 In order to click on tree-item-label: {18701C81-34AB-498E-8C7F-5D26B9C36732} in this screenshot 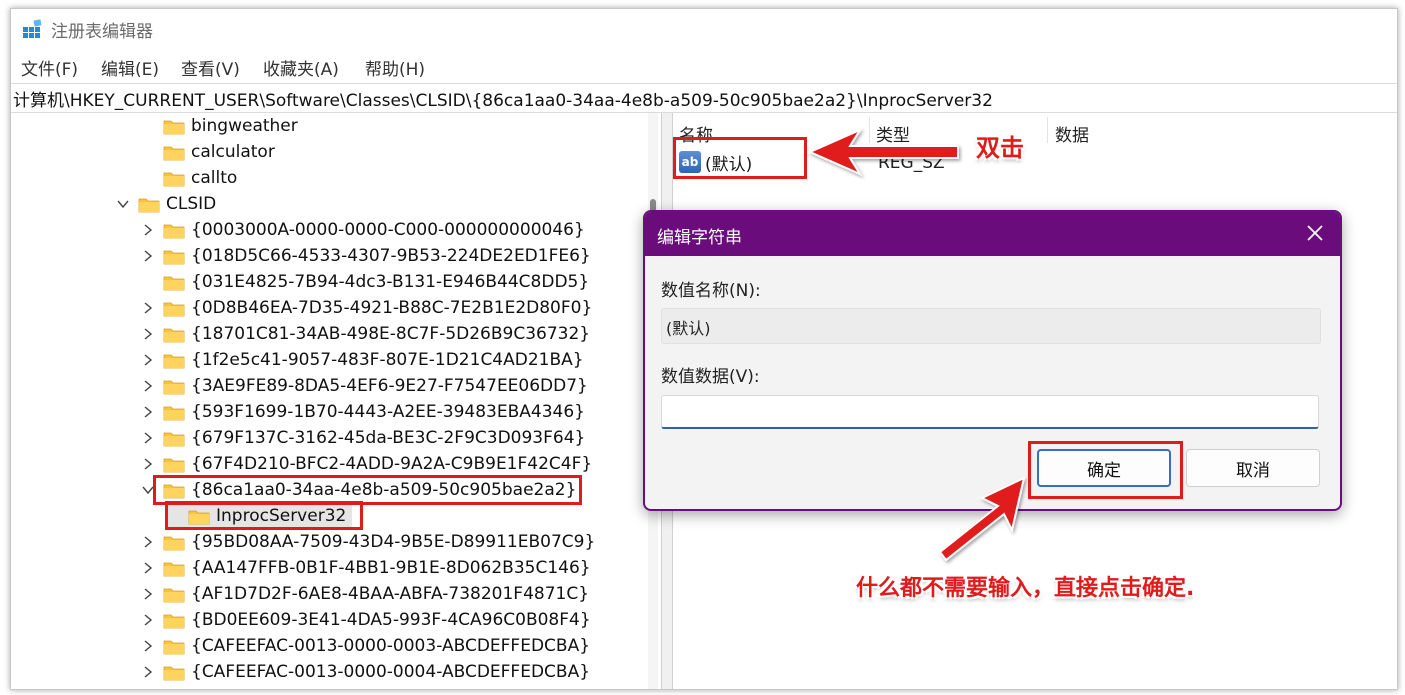, I will do `click(391, 334)`.